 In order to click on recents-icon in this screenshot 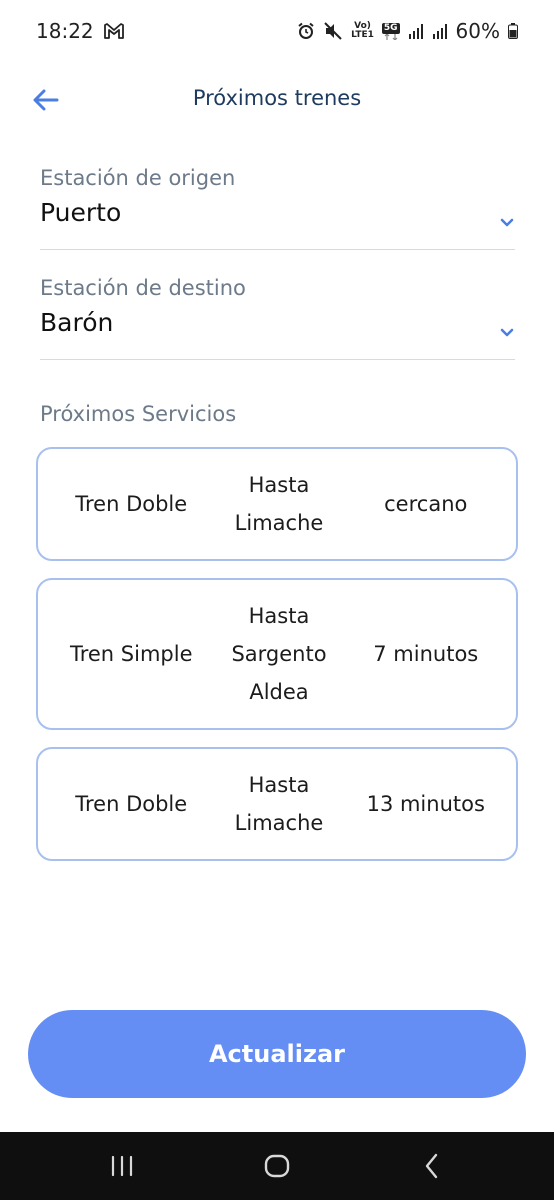, I will do `click(122, 1166)`.